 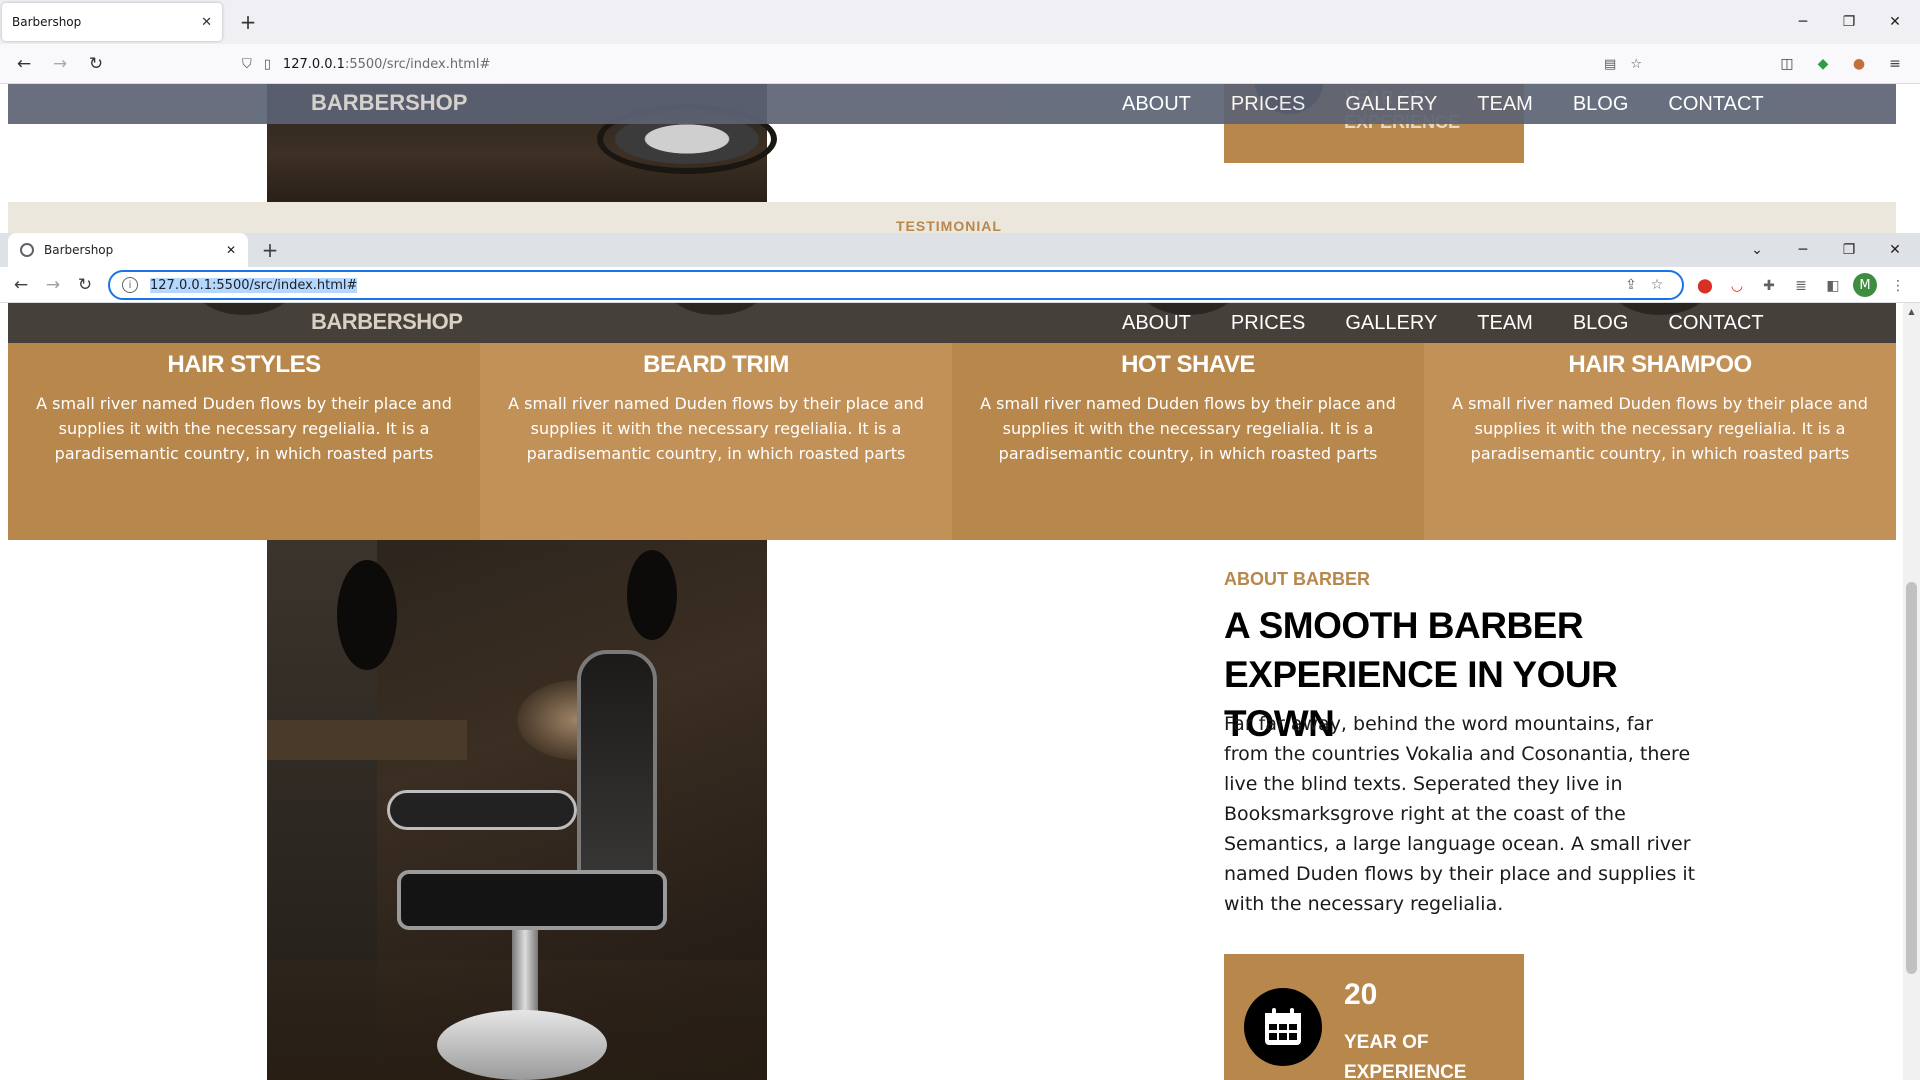 What do you see at coordinates (27, 250) in the screenshot?
I see `globe-icon` at bounding box center [27, 250].